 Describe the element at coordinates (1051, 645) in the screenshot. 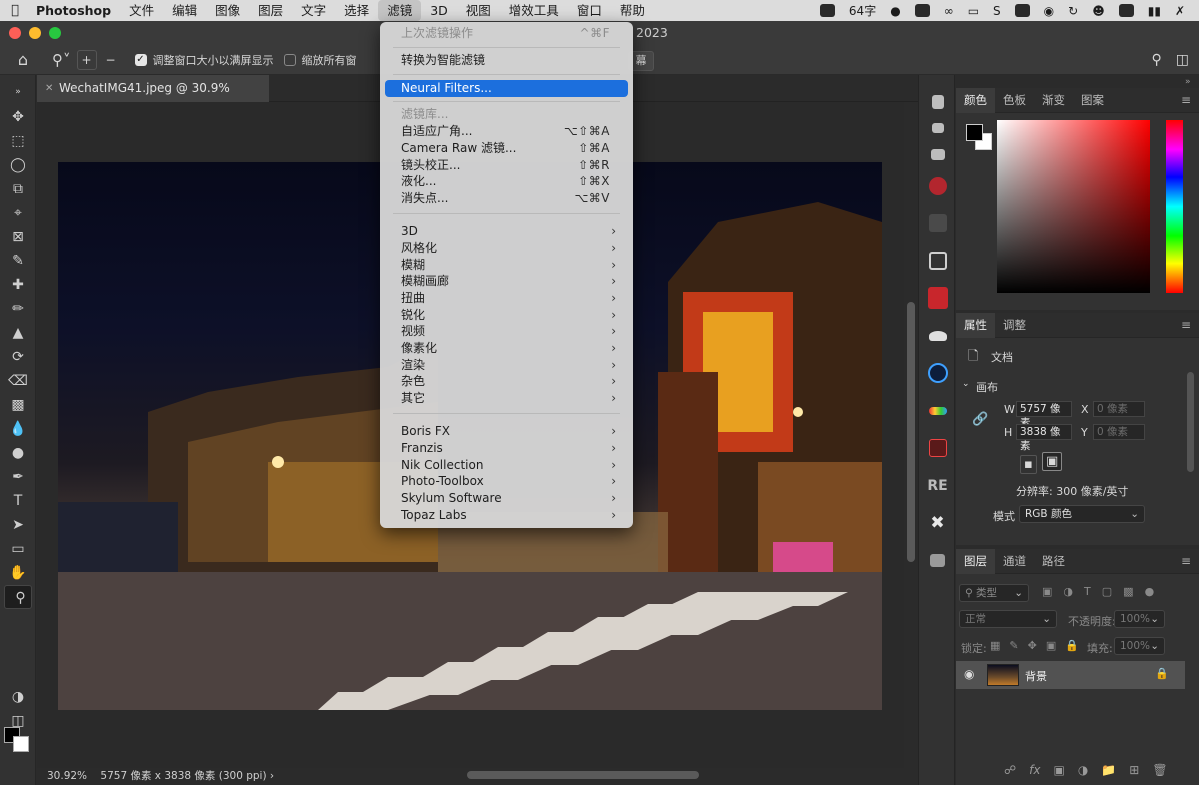

I see `lock-artboard-icon: ▣` at that location.